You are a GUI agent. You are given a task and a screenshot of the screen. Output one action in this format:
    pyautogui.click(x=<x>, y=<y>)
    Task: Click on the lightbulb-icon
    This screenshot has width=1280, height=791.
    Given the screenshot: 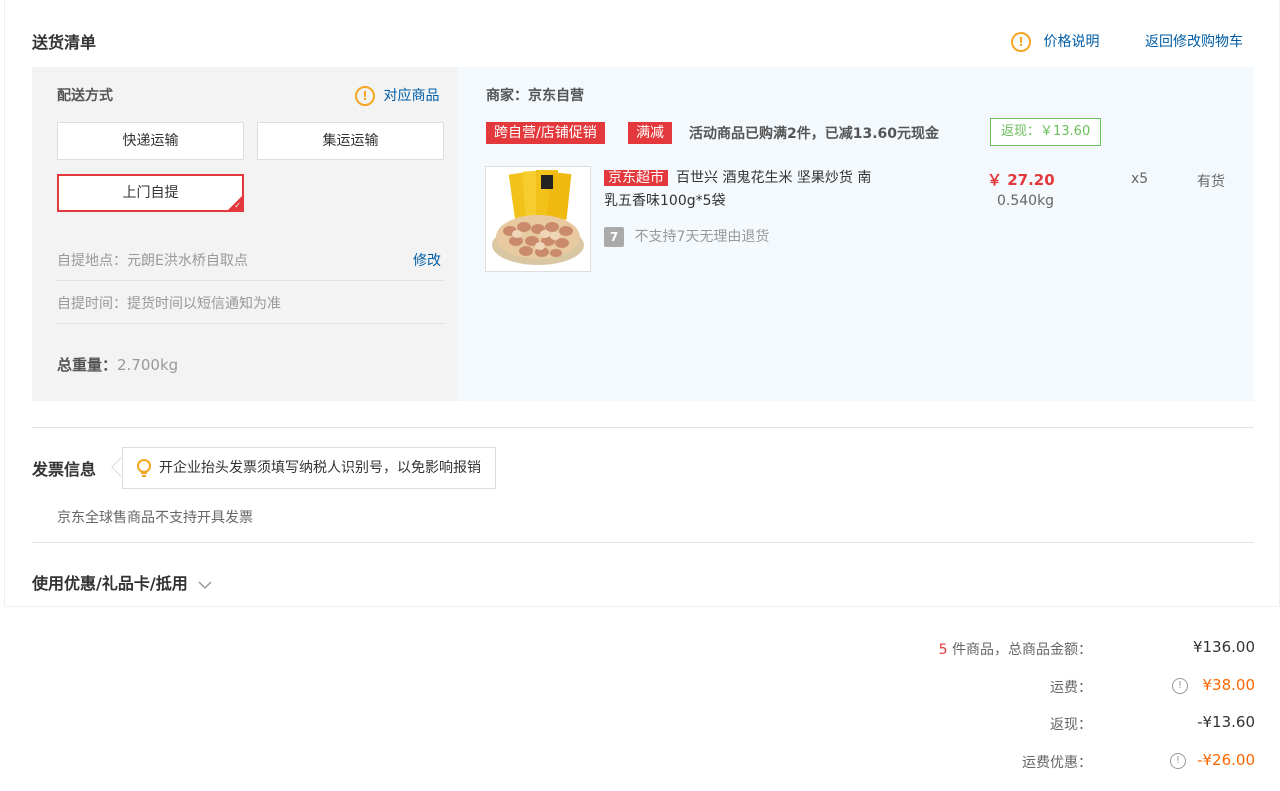 What is the action you would take?
    pyautogui.click(x=144, y=468)
    